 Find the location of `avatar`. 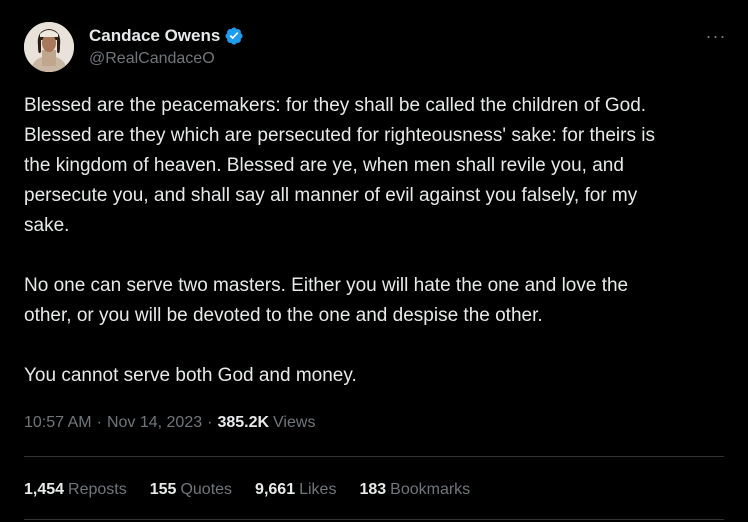

avatar is located at coordinates (49, 47).